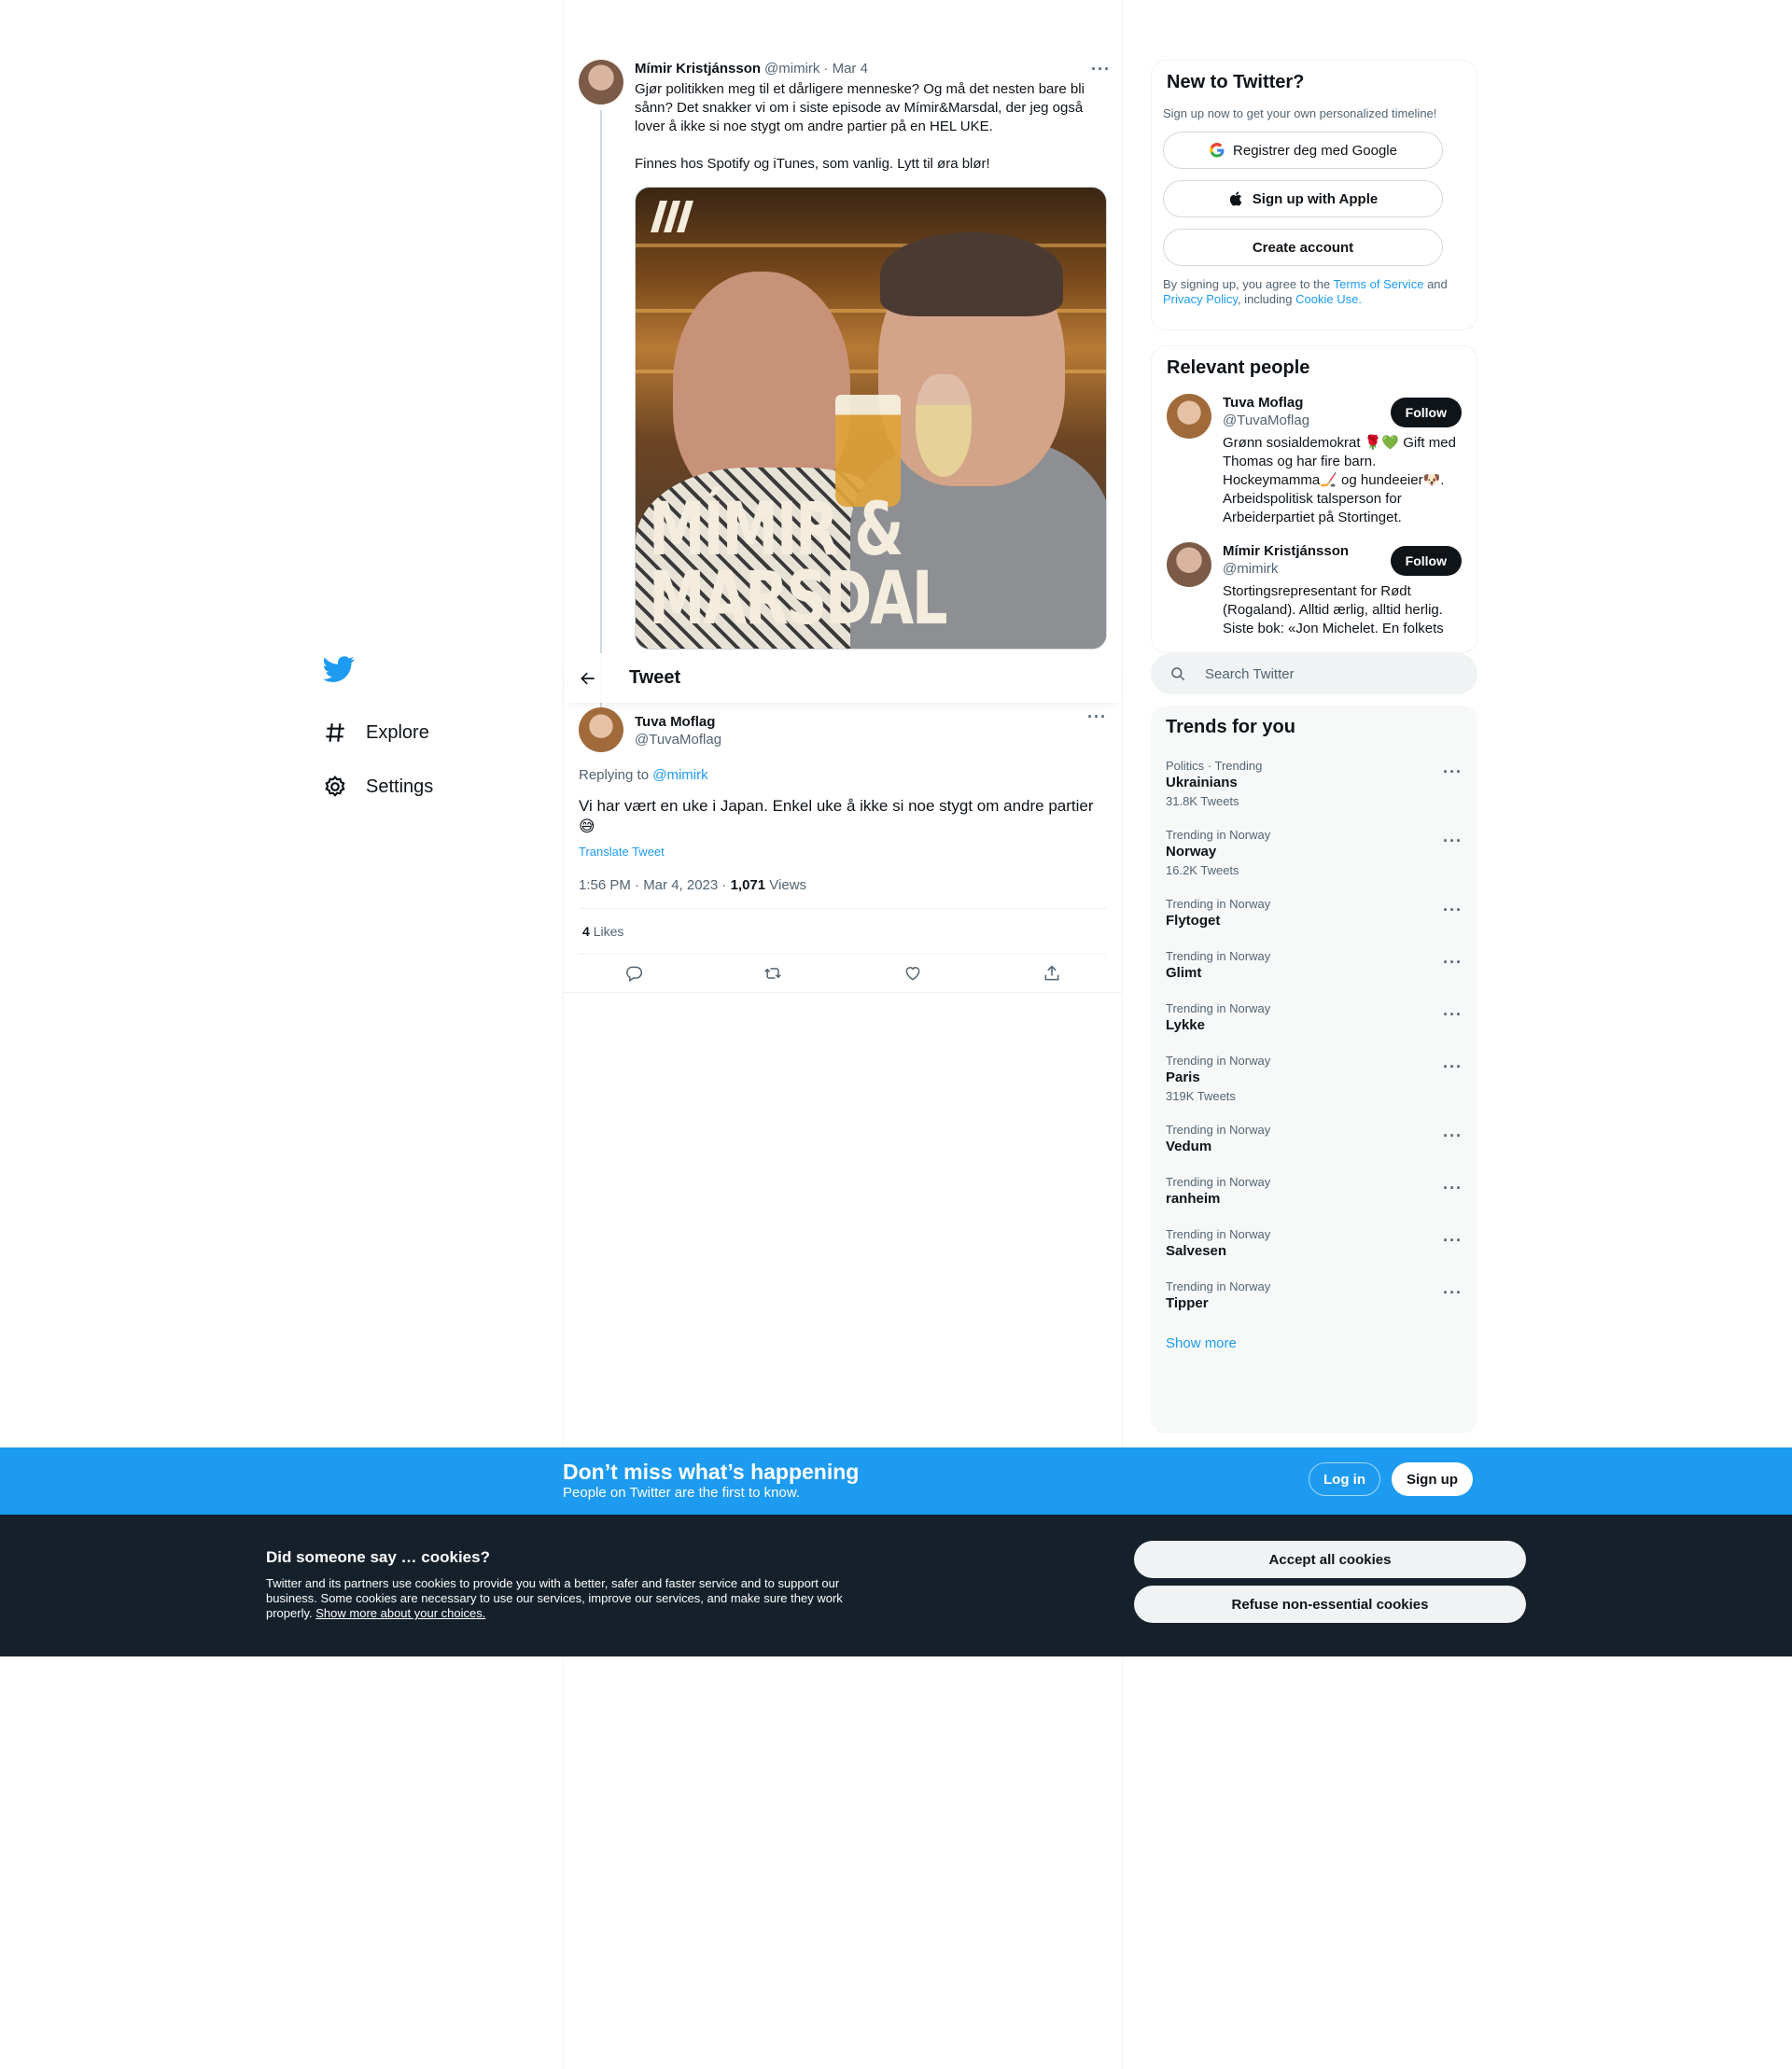  Describe the element at coordinates (912, 973) in the screenshot. I see `like-icon` at that location.